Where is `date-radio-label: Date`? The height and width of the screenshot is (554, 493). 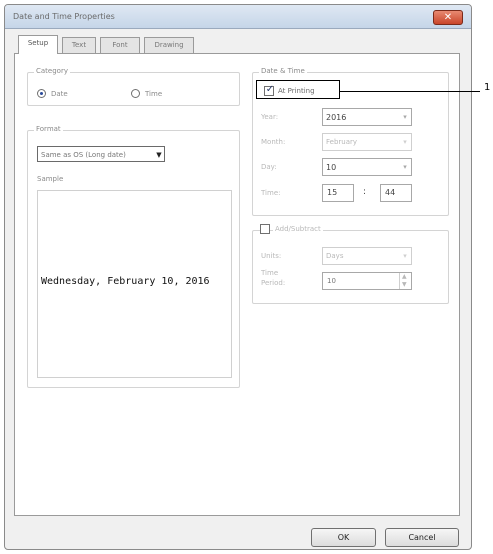
date-radio-label: Date is located at coordinates (59, 94).